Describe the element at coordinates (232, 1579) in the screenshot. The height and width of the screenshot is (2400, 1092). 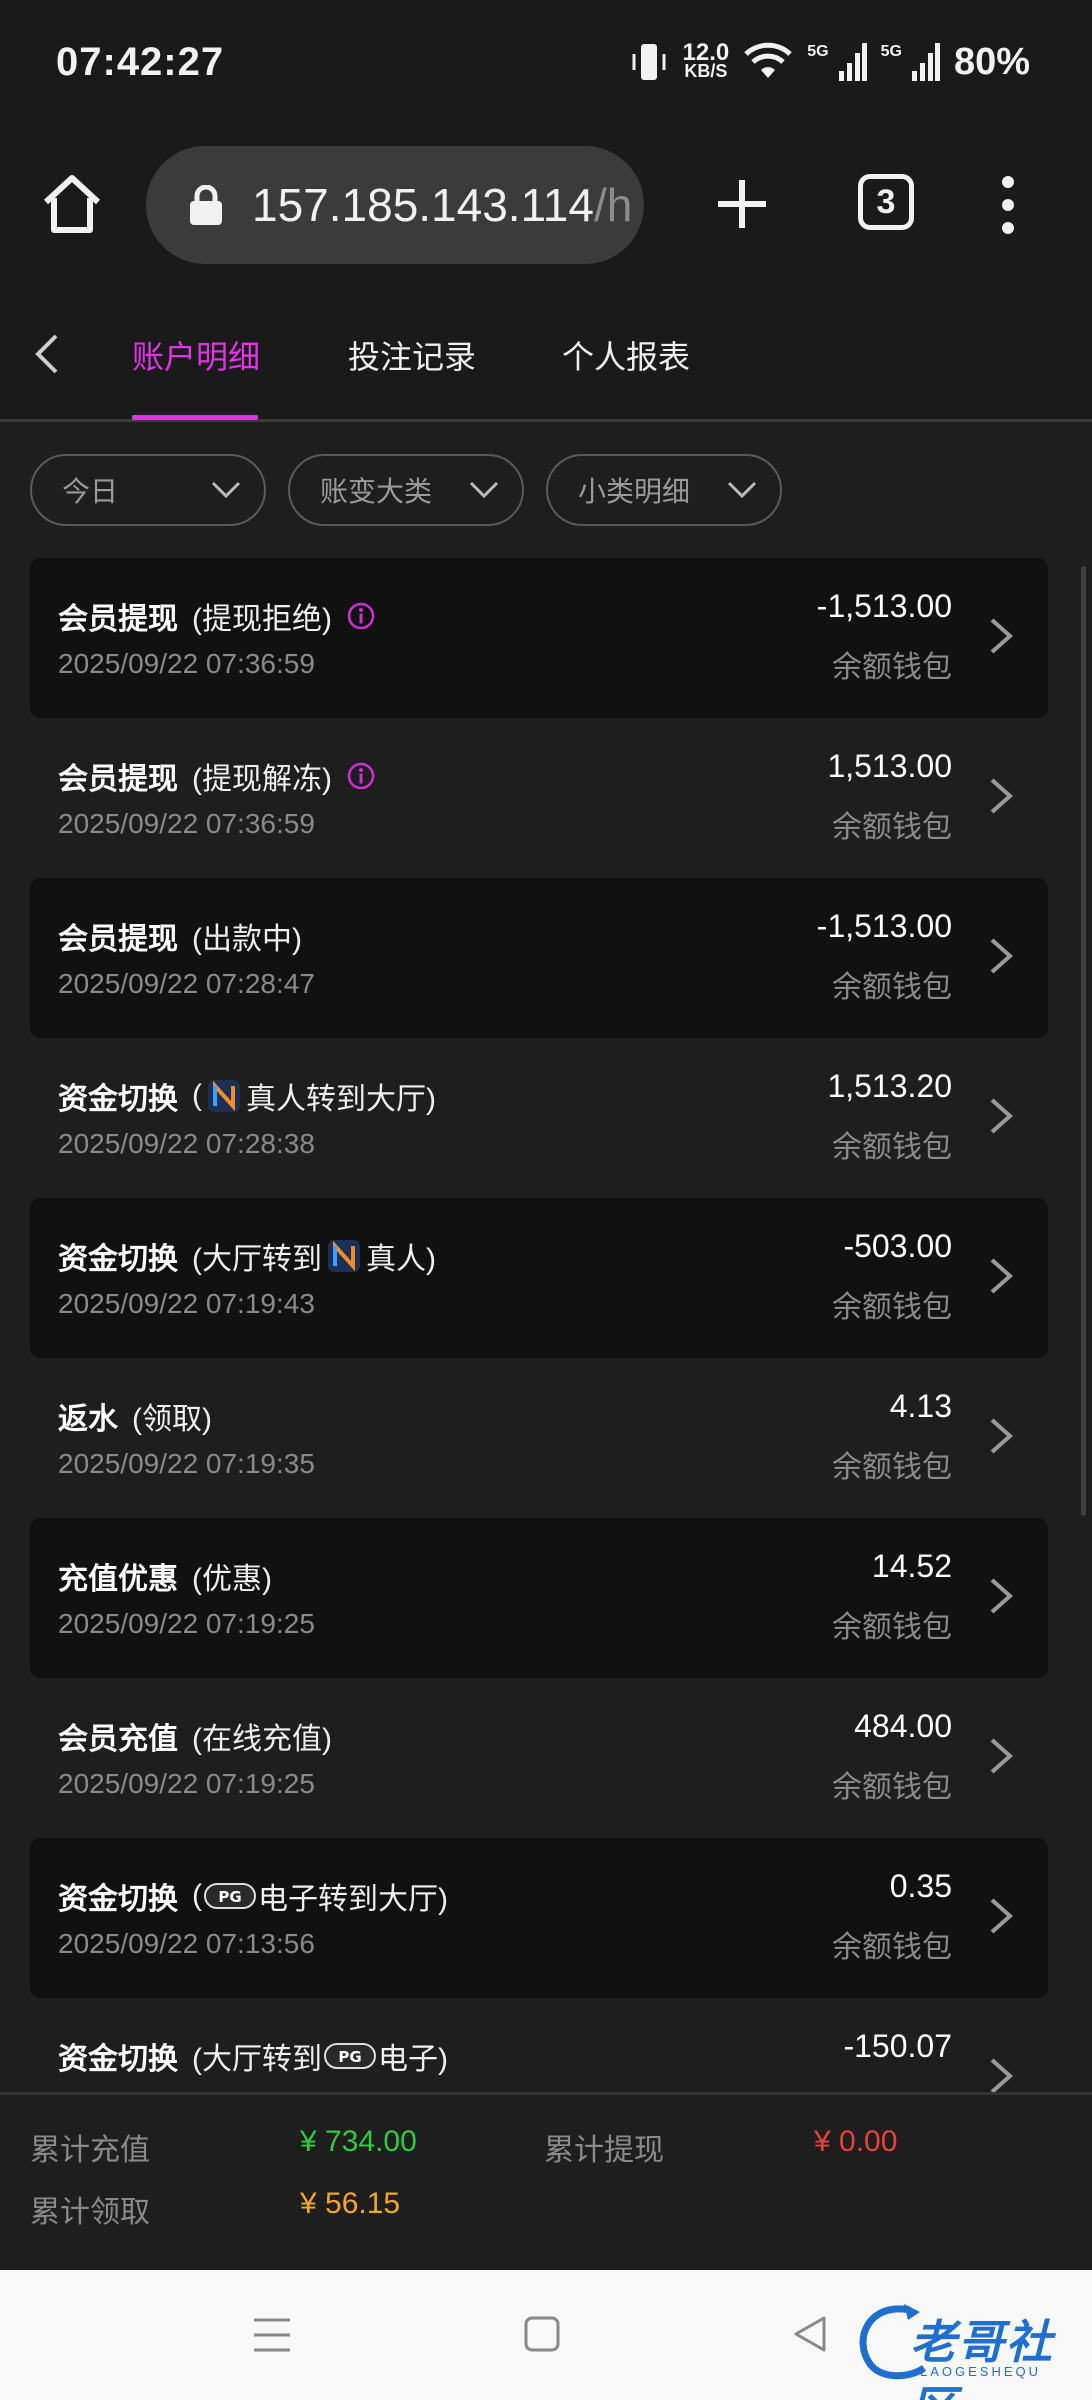
I see `transaction-subtype: (优惠)` at that location.